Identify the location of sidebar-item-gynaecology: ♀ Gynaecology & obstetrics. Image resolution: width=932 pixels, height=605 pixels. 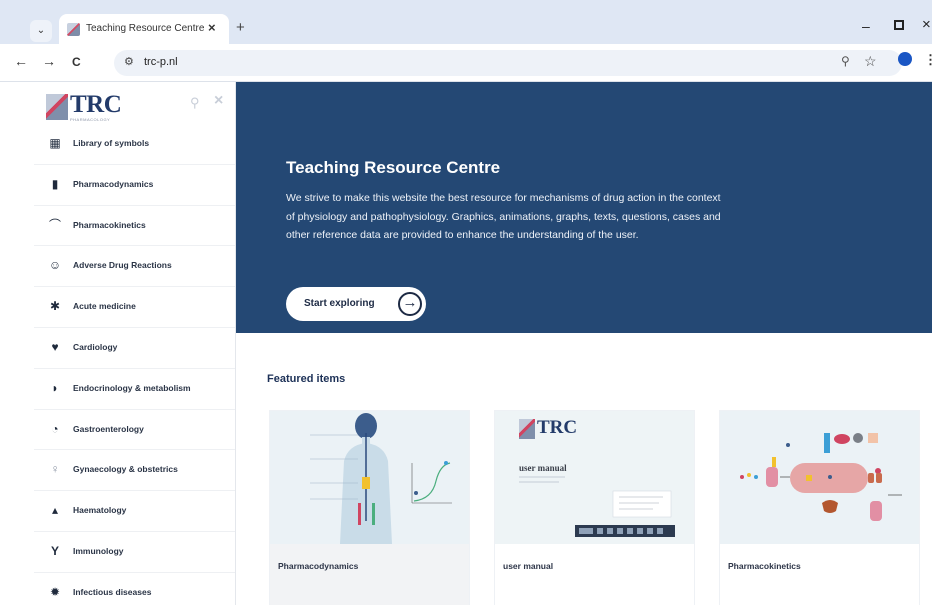
(134, 471).